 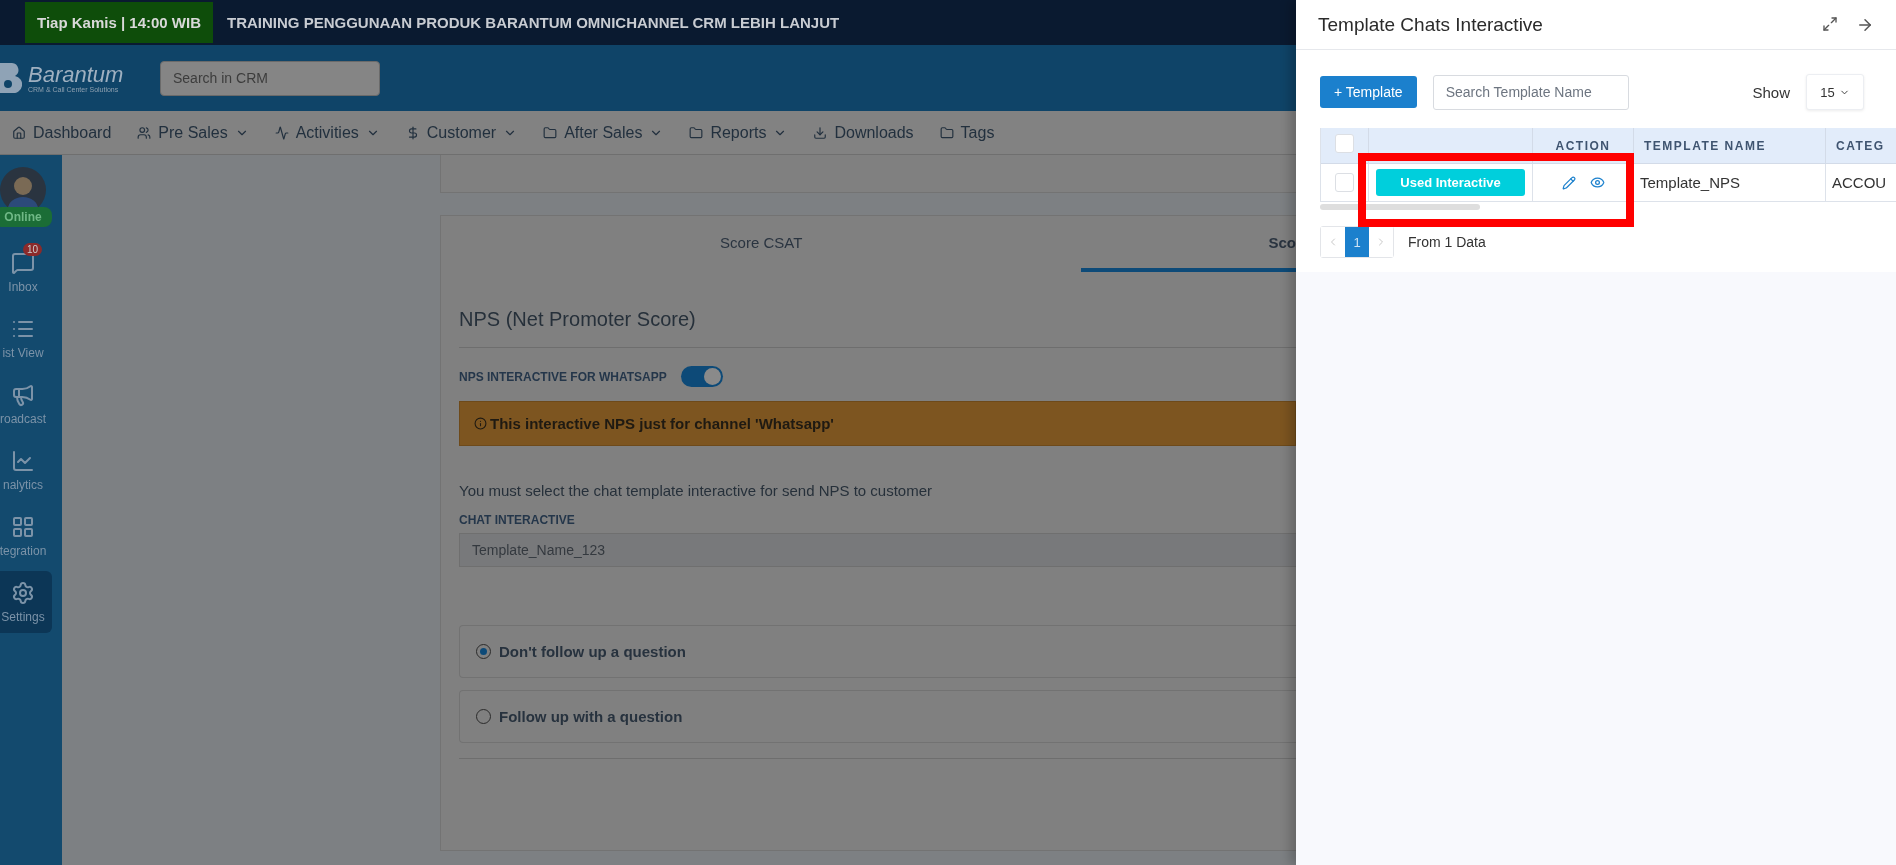 What do you see at coordinates (1430, 24) in the screenshot?
I see `panel-title: Template Chats Interactive` at bounding box center [1430, 24].